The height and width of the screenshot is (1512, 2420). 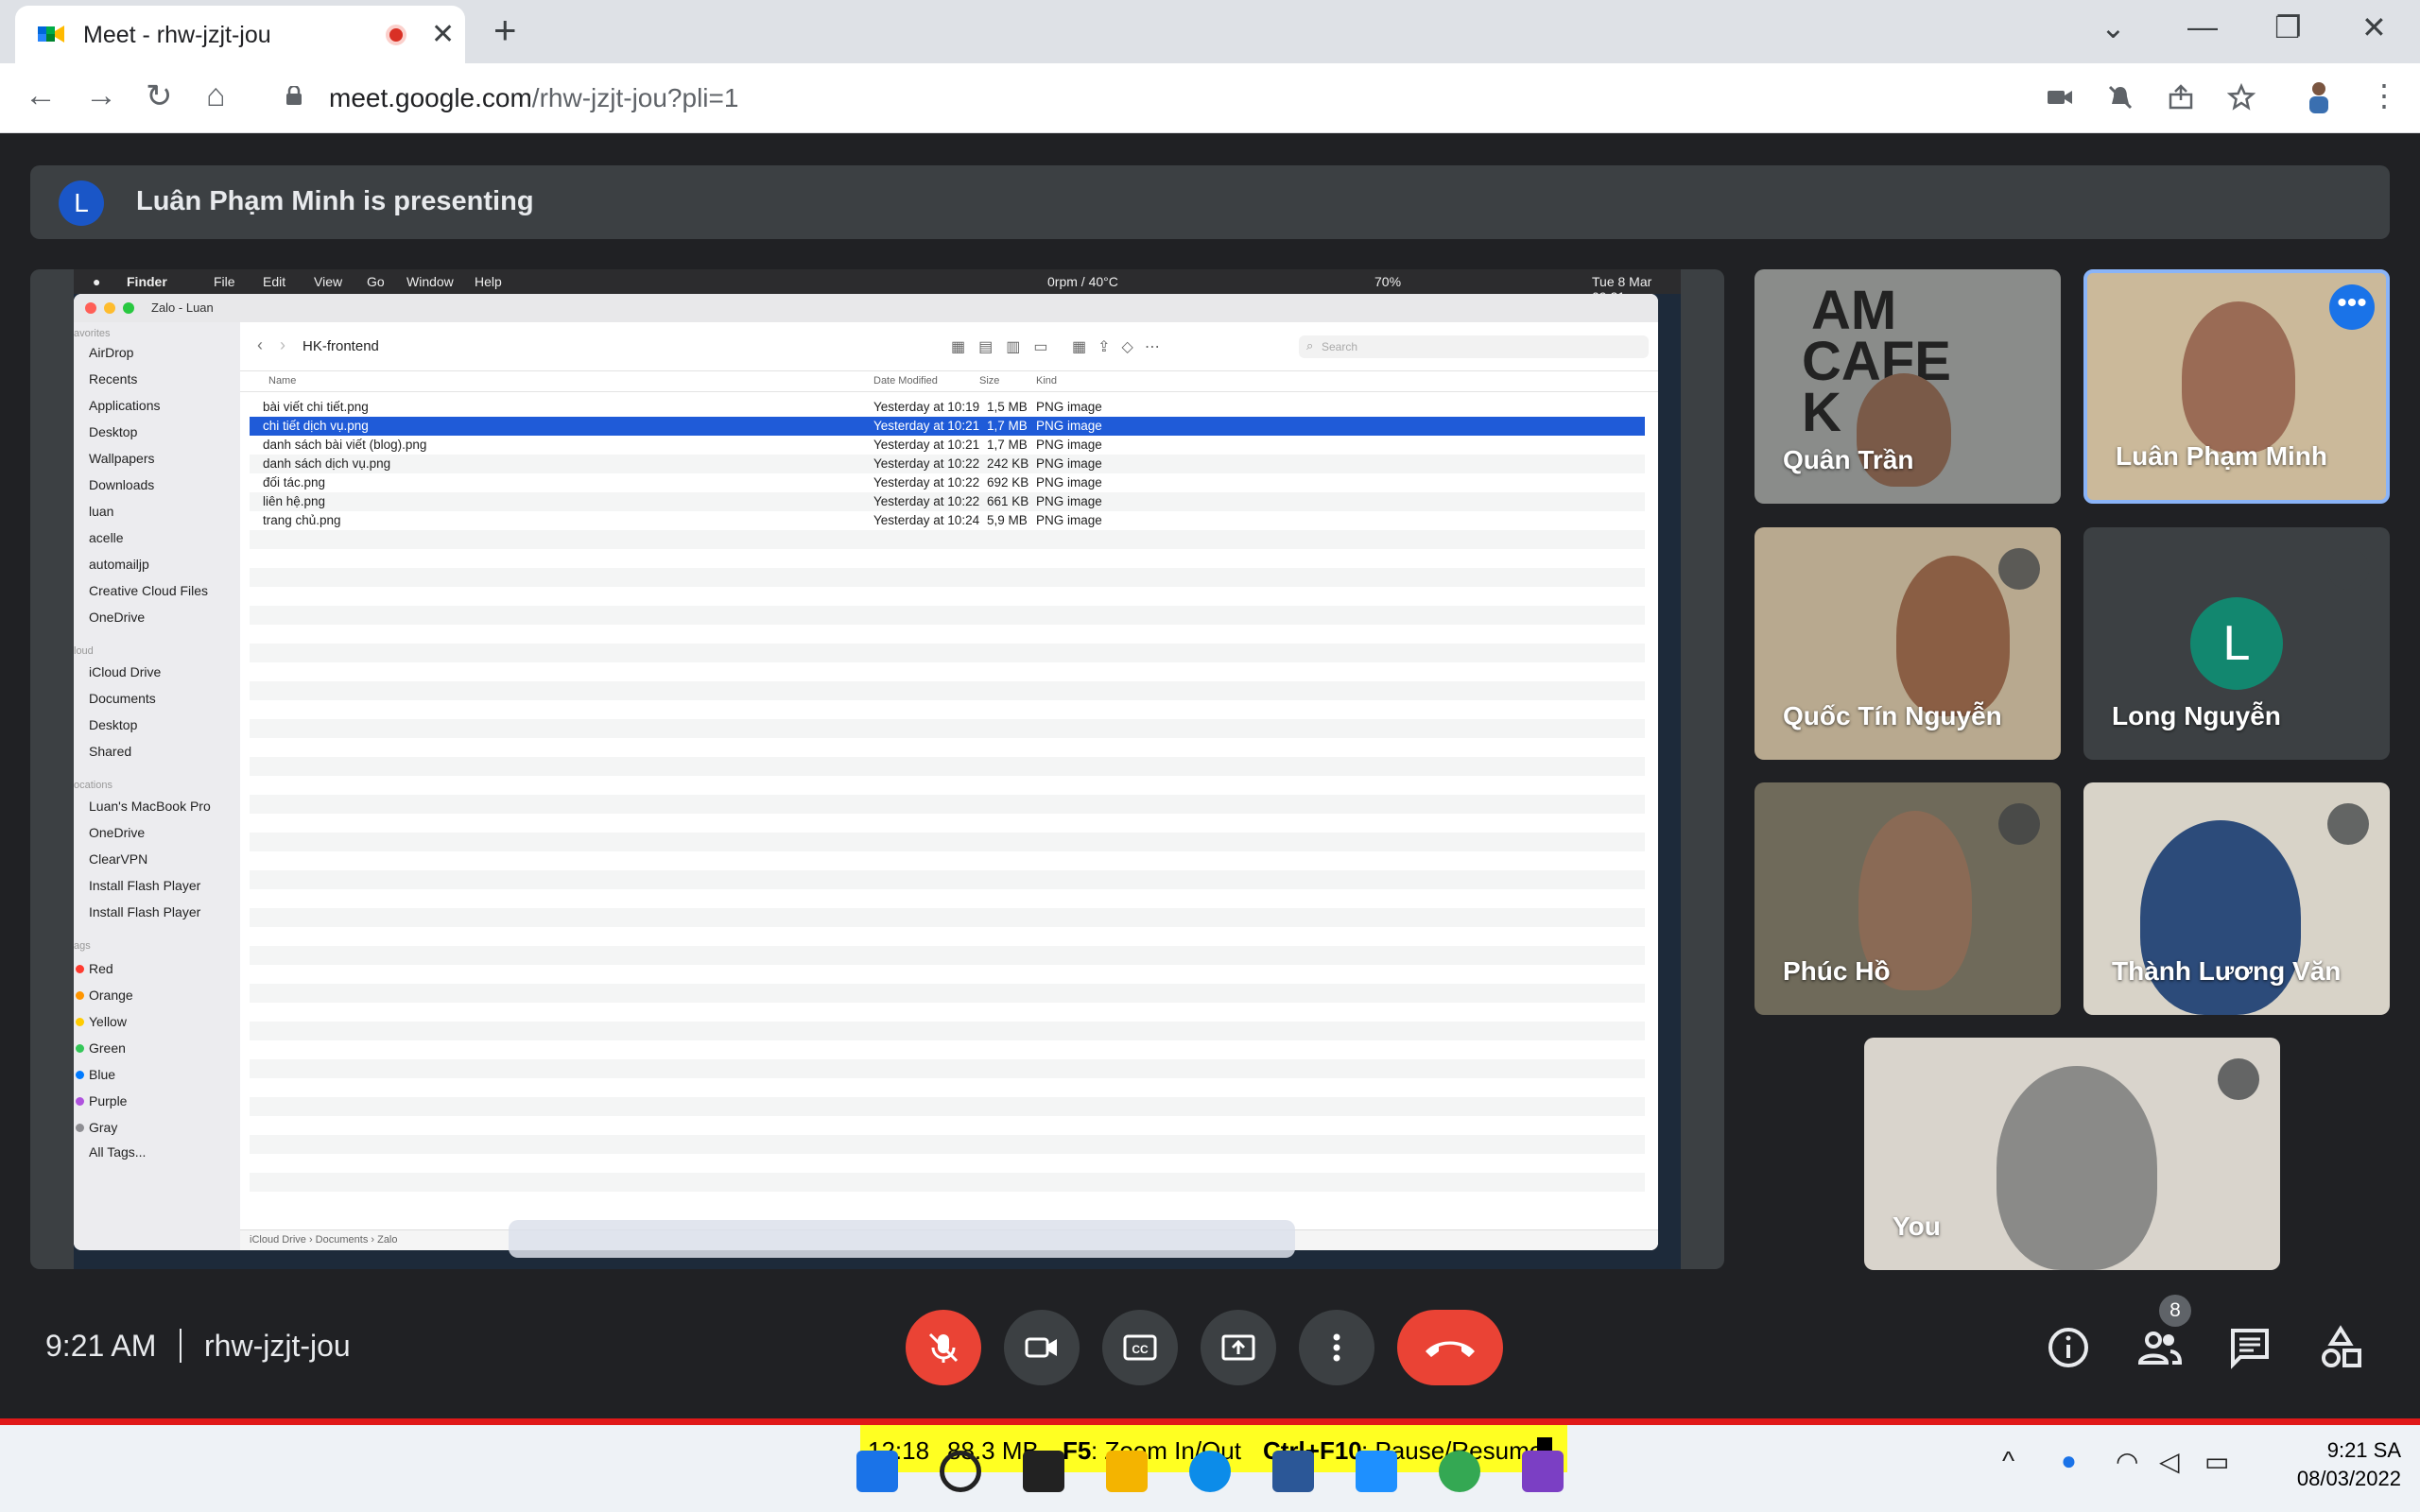 What do you see at coordinates (2325, 1464) in the screenshot?
I see `system-clock: 9:21 SA 08/03/2022` at bounding box center [2325, 1464].